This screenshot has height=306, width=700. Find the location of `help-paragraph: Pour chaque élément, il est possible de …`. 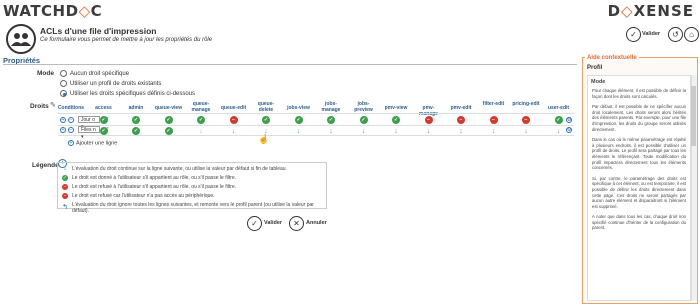

help-paragraph: Pour chaque élément, il est possible de … is located at coordinates (639, 93).